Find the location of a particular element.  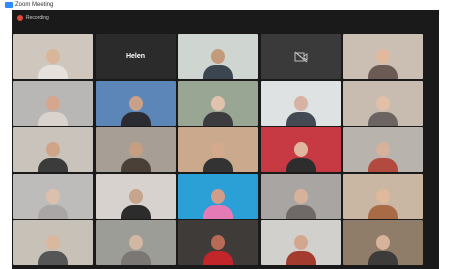

participant-display-name: Helen is located at coordinates (135, 56).